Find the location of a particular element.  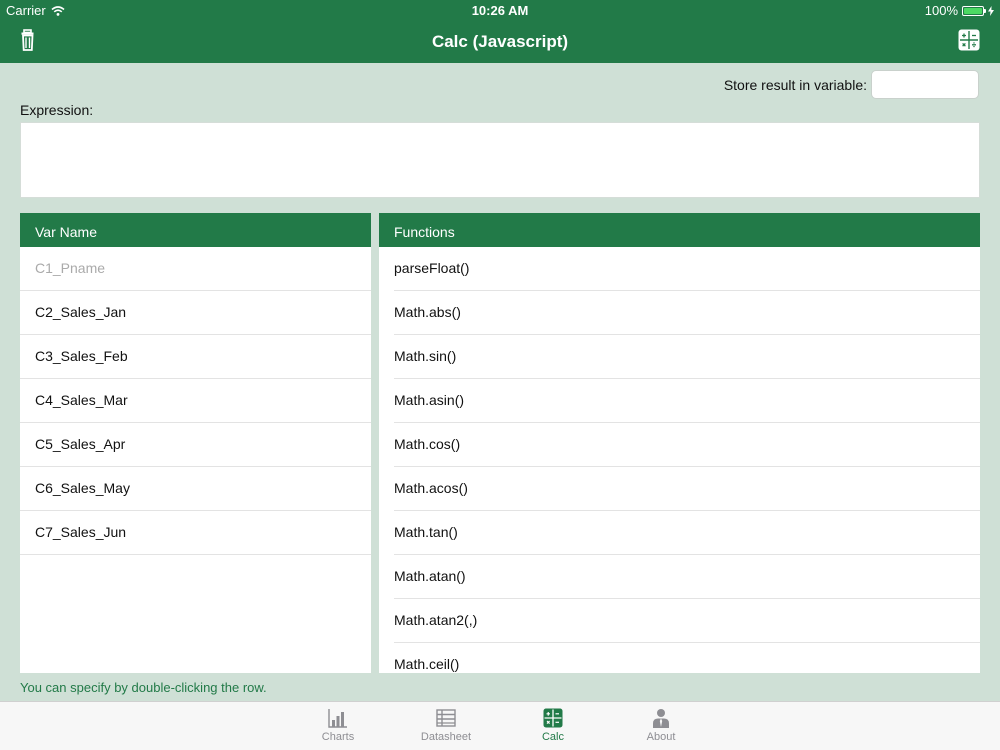

status-time: 10:26 AM is located at coordinates (500, 10).